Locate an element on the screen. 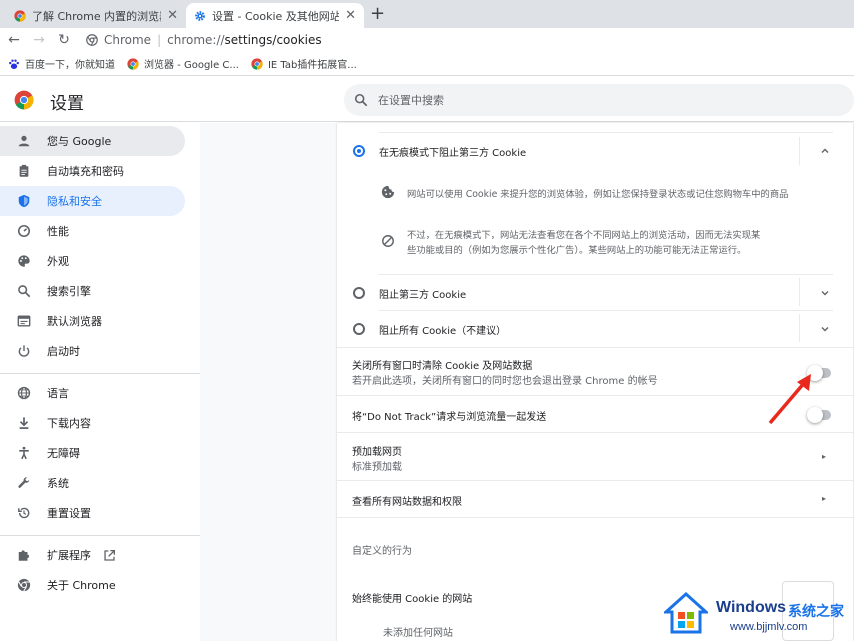 The image size is (854, 641). sidebar-item-system: 系统 is located at coordinates (92, 483).